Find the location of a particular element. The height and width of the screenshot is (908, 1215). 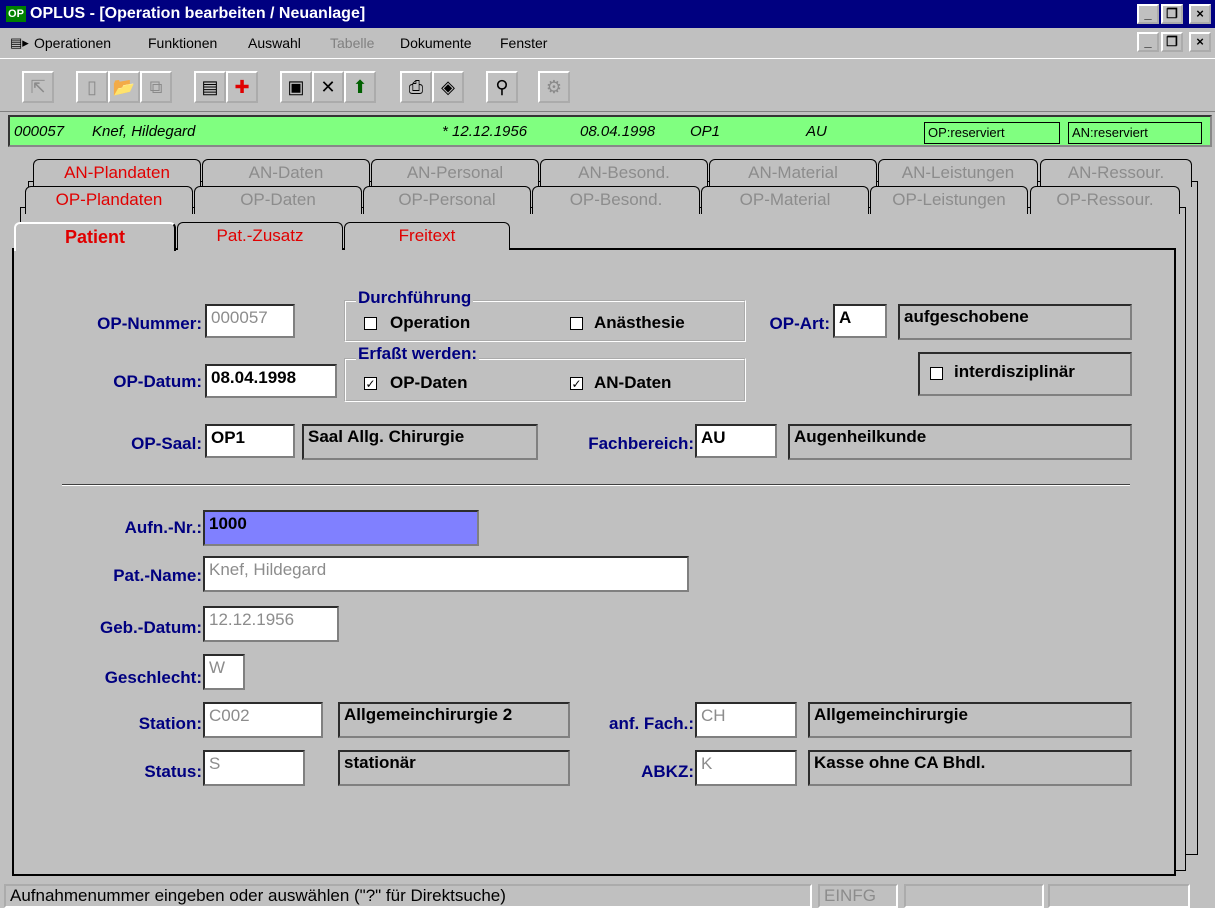

aufn-nr-field: 1000 is located at coordinates (341, 528).